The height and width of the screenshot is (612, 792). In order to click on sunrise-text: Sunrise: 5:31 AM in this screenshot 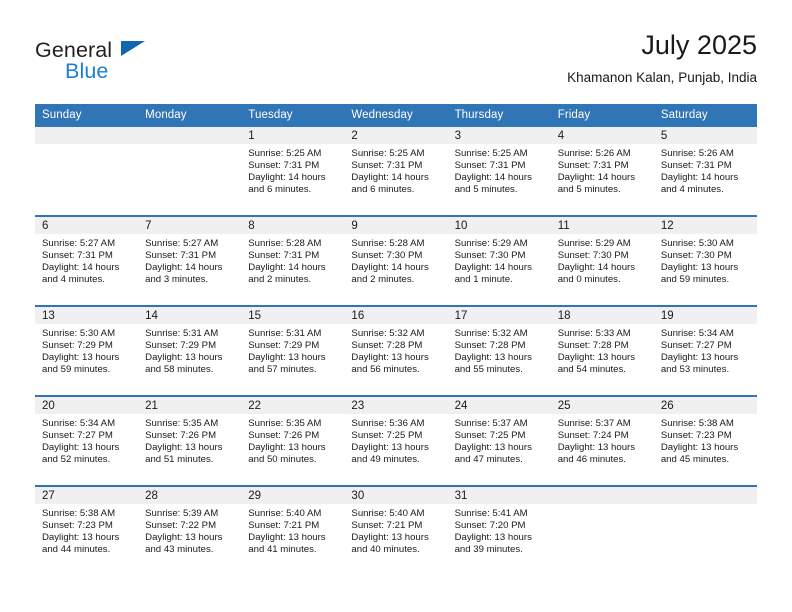, I will do `click(182, 333)`.